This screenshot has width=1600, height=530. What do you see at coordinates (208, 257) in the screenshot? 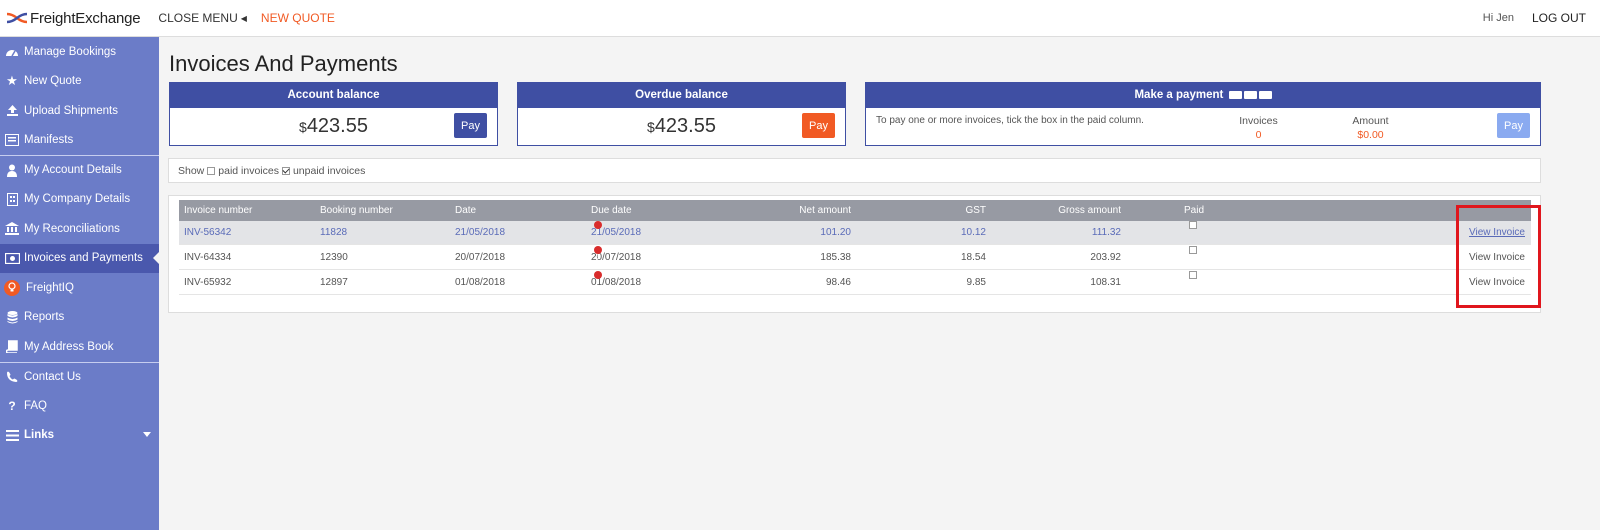
I see `invoice-number: INV-64334` at bounding box center [208, 257].